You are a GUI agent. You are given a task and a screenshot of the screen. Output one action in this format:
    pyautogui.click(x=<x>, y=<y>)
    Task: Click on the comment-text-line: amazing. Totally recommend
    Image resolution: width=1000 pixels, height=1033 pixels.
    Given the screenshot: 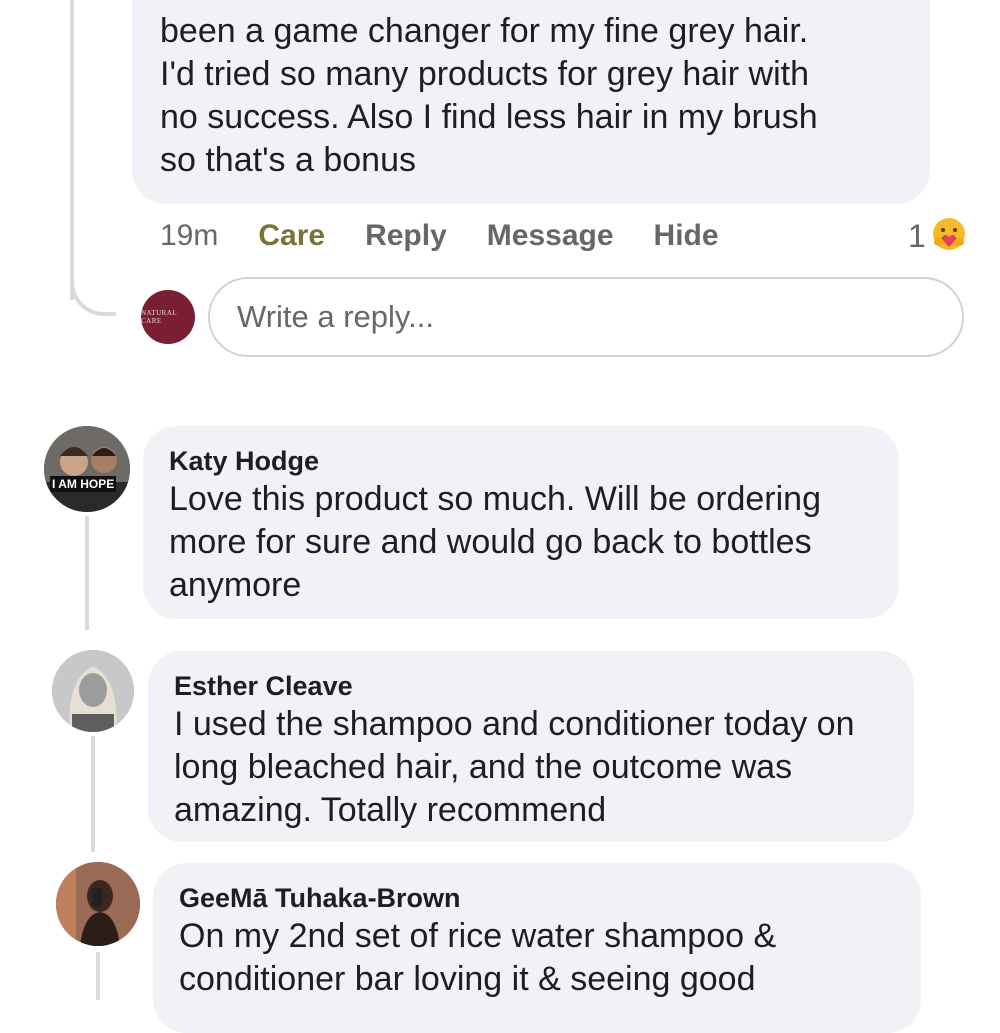 What is the action you would take?
    pyautogui.click(x=390, y=810)
    